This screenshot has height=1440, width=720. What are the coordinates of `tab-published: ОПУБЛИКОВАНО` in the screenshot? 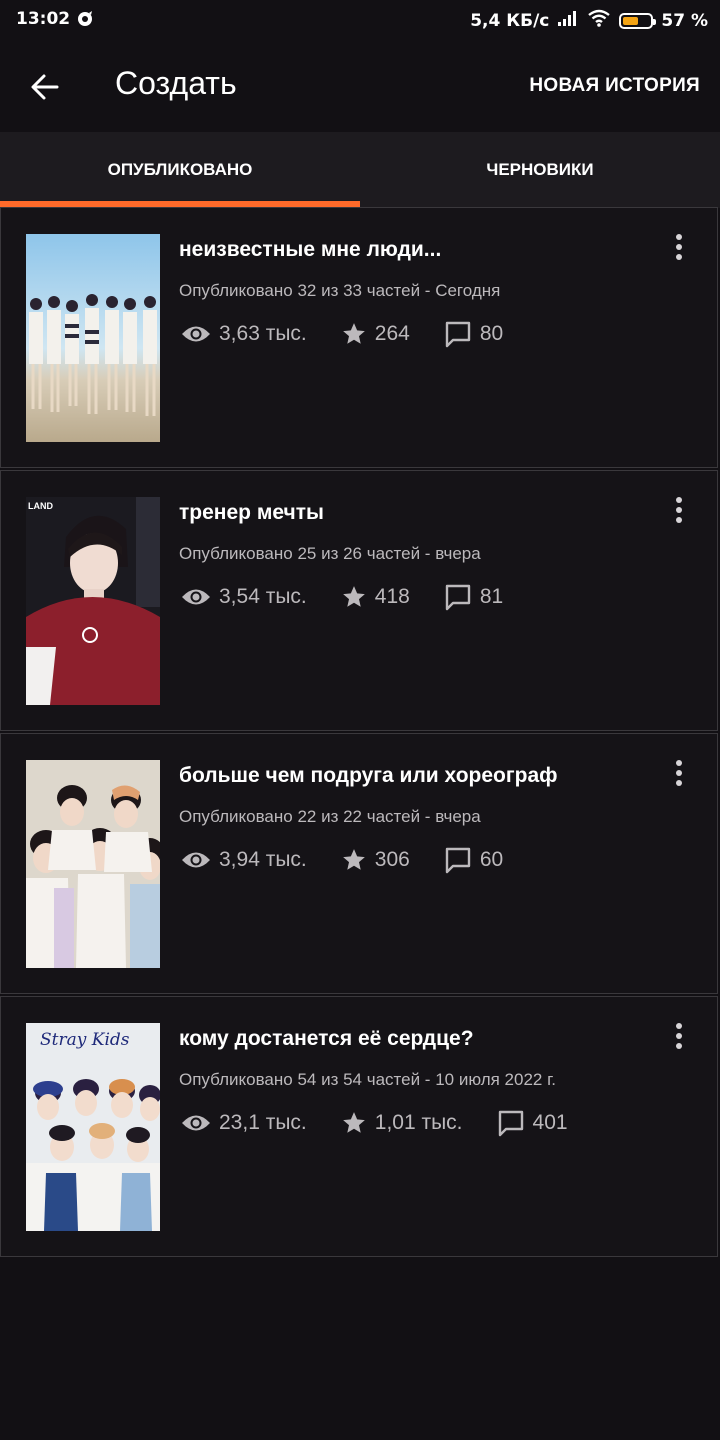 It's located at (180, 170).